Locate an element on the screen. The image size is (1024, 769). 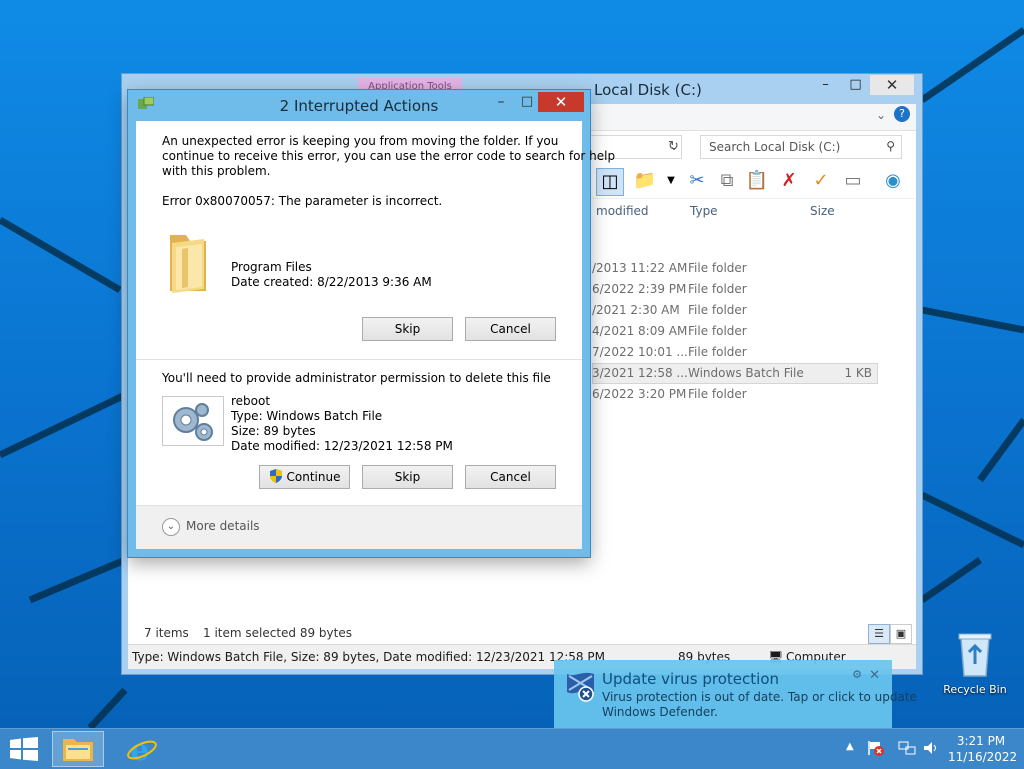
notification-line-2: Windows Defender. is located at coordinates (660, 712).